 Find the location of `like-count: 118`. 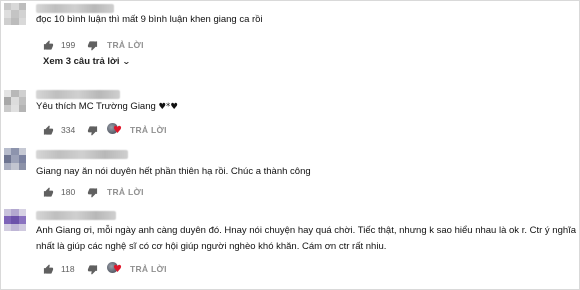

like-count: 118 is located at coordinates (68, 269).